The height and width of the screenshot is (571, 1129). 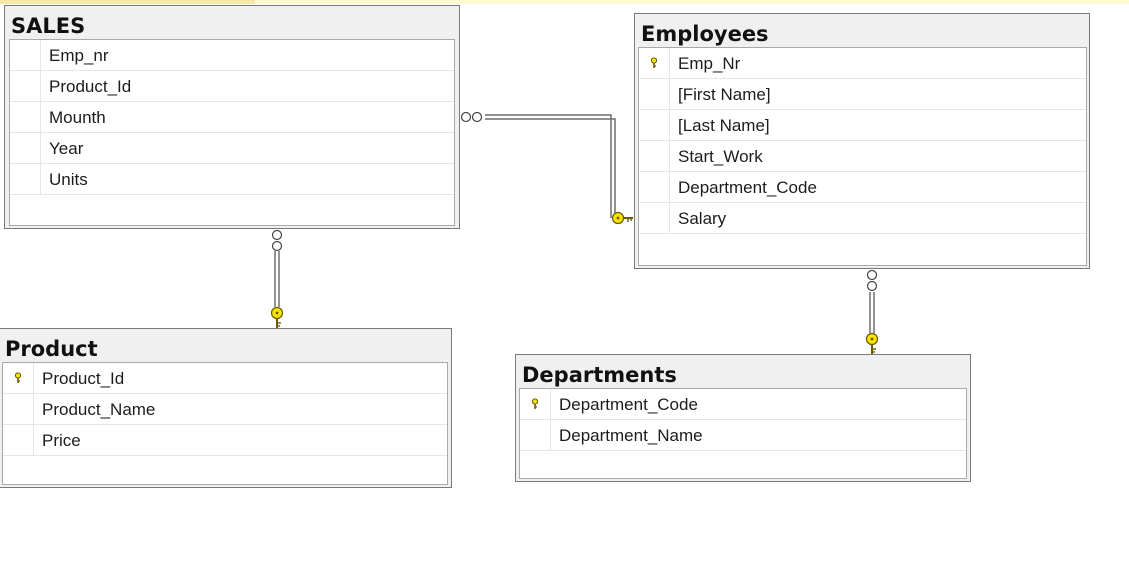 I want to click on relationship-line-sales-product, so click(x=277, y=279).